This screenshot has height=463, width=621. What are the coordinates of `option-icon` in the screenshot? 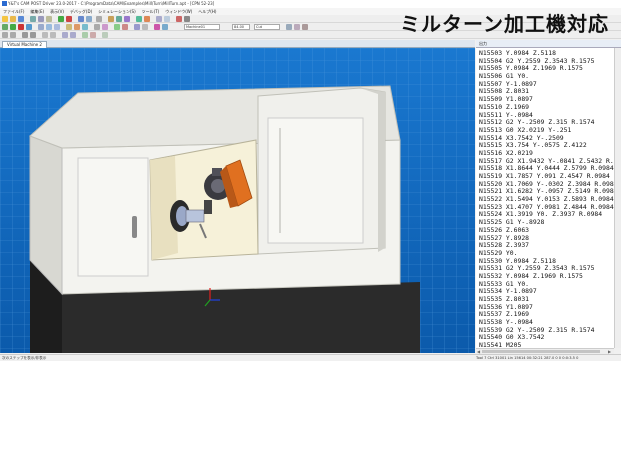 It's located at (289, 27).